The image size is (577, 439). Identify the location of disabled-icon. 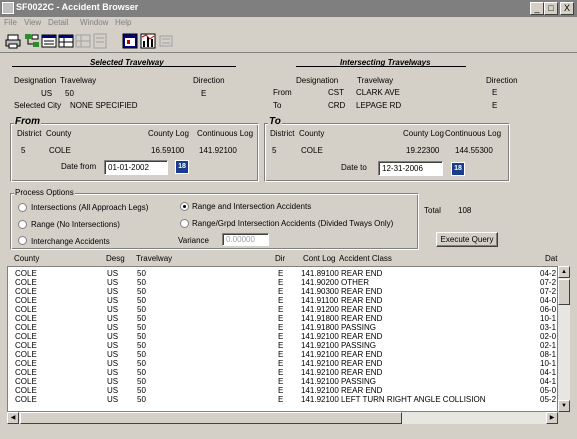
(166, 41).